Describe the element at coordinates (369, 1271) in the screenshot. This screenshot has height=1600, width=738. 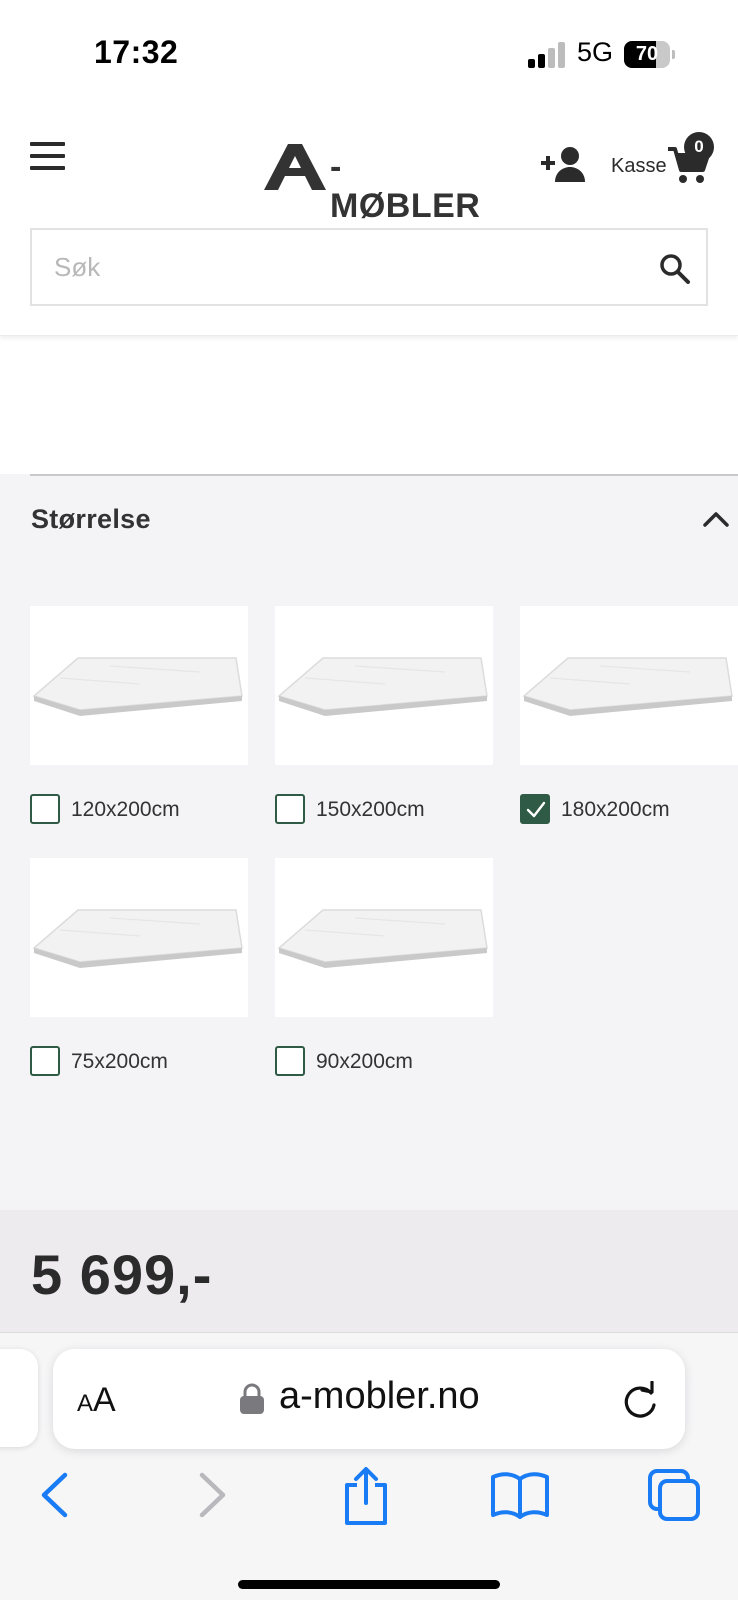
I see `price-bar: 5 699,-` at that location.